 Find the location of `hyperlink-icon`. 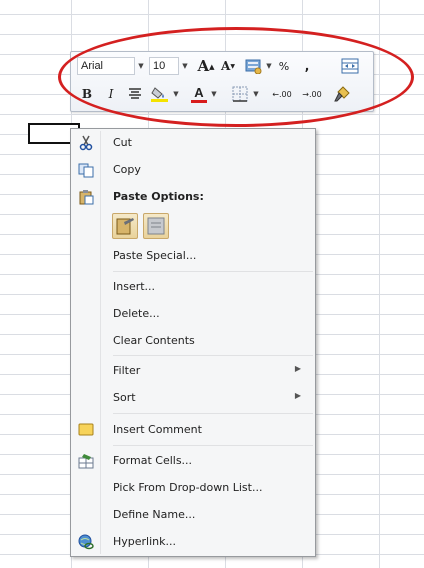

hyperlink-icon is located at coordinates (86, 542).